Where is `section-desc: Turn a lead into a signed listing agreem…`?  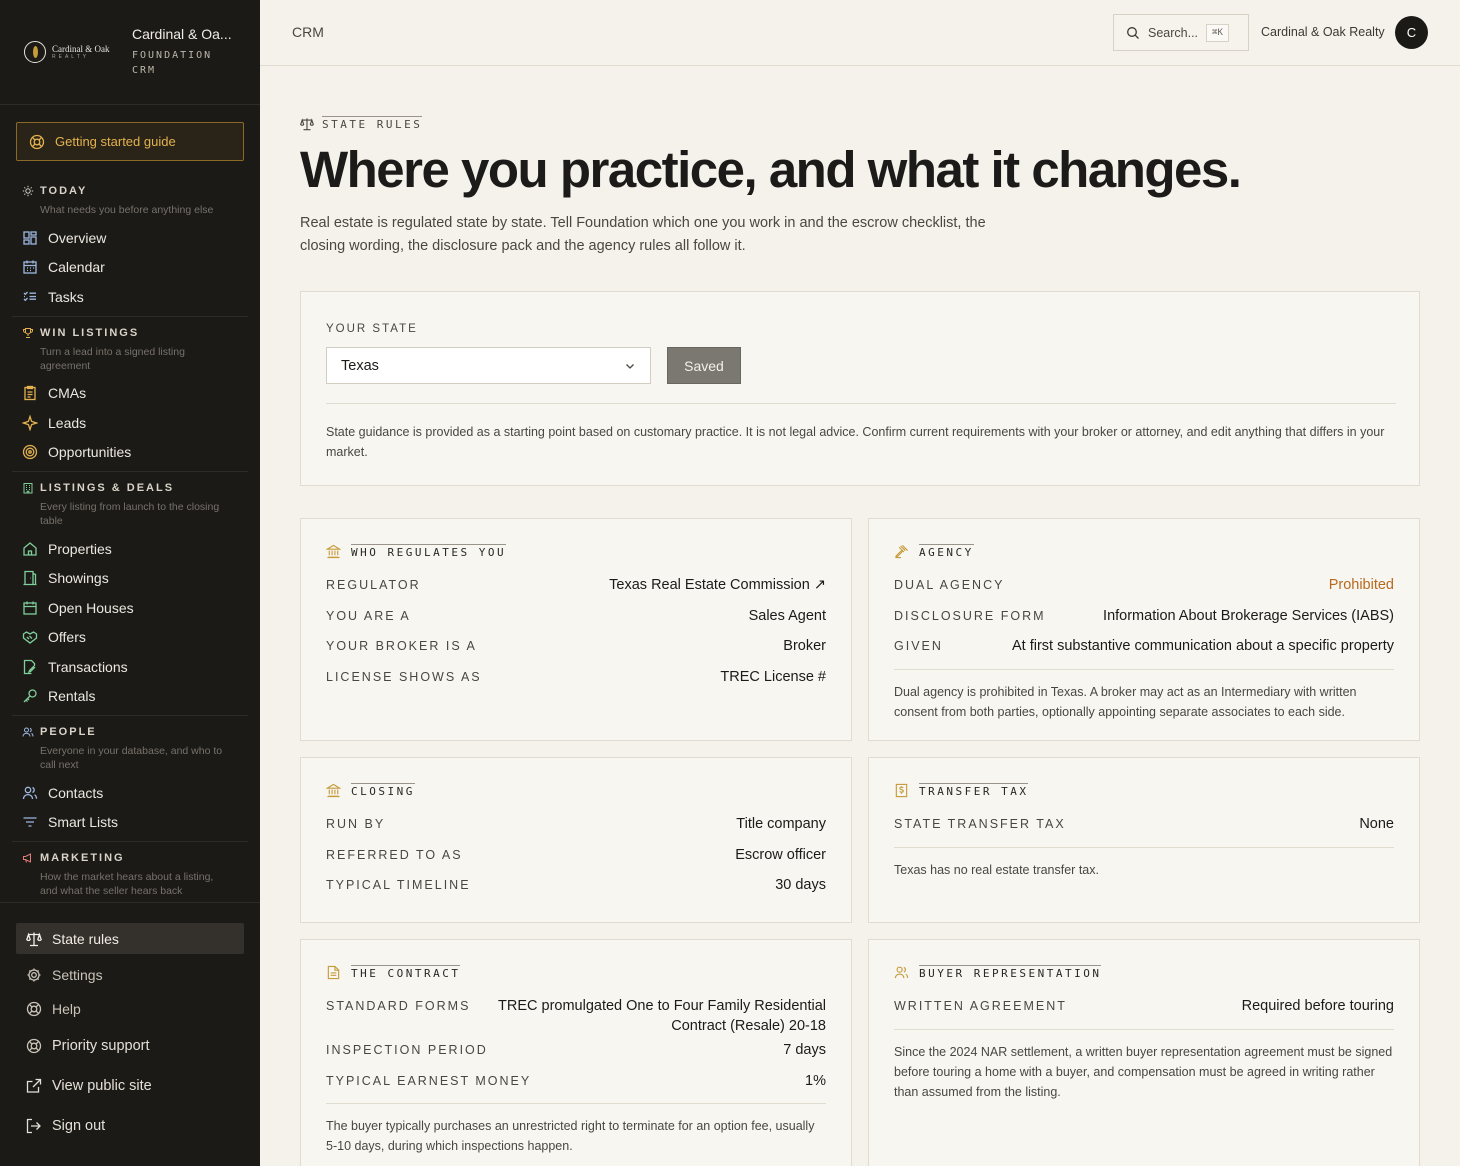 section-desc: Turn a lead into a signed listing agreem… is located at coordinates (112, 358).